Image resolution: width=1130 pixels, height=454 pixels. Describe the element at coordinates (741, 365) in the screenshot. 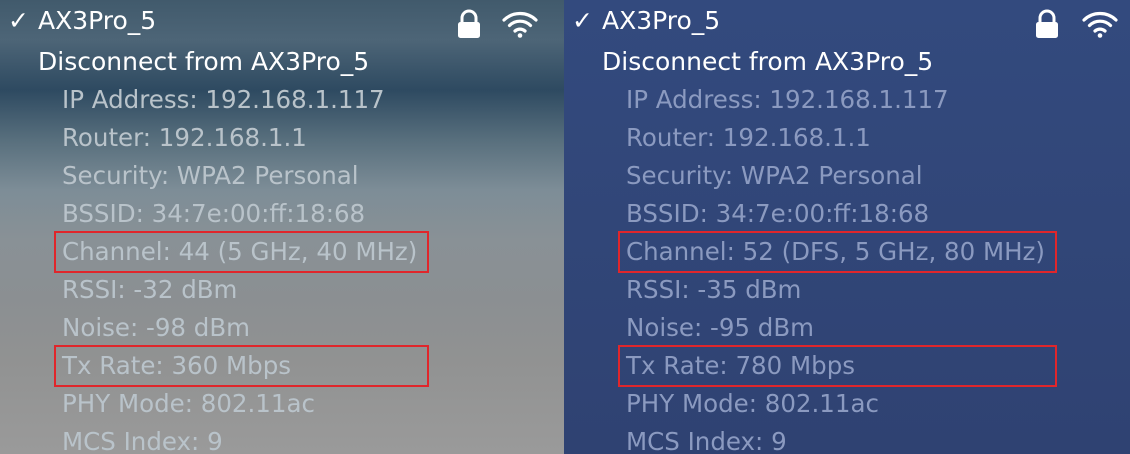

I see `detail-tx-rate-text: Tx Rate: 780 Mbps` at that location.